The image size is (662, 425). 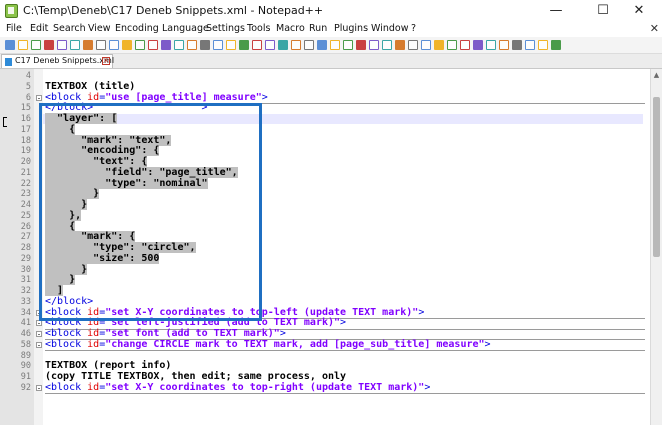 I want to click on code-line: TEXTBOX (report info), so click(x=108, y=366).